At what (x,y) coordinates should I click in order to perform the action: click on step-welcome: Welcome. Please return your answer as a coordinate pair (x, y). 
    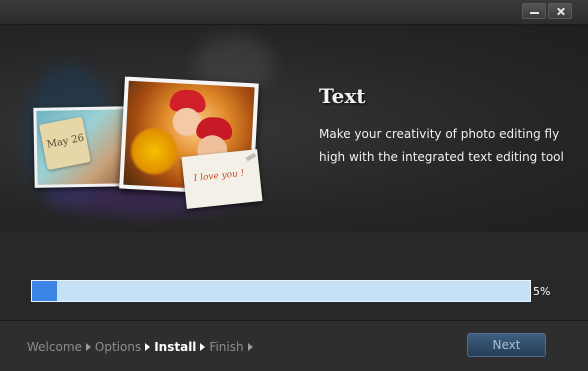
    Looking at the image, I should click on (54, 347).